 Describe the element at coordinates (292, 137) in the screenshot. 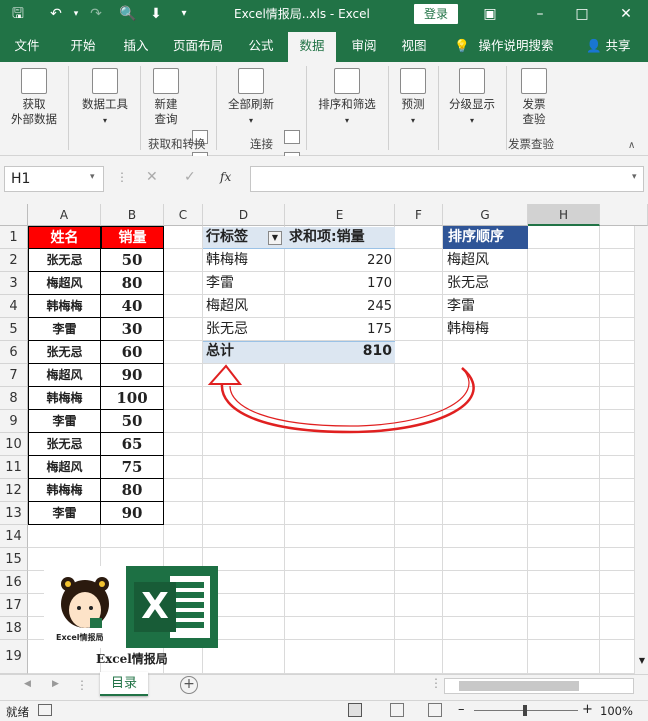

I see `connections-icon` at that location.